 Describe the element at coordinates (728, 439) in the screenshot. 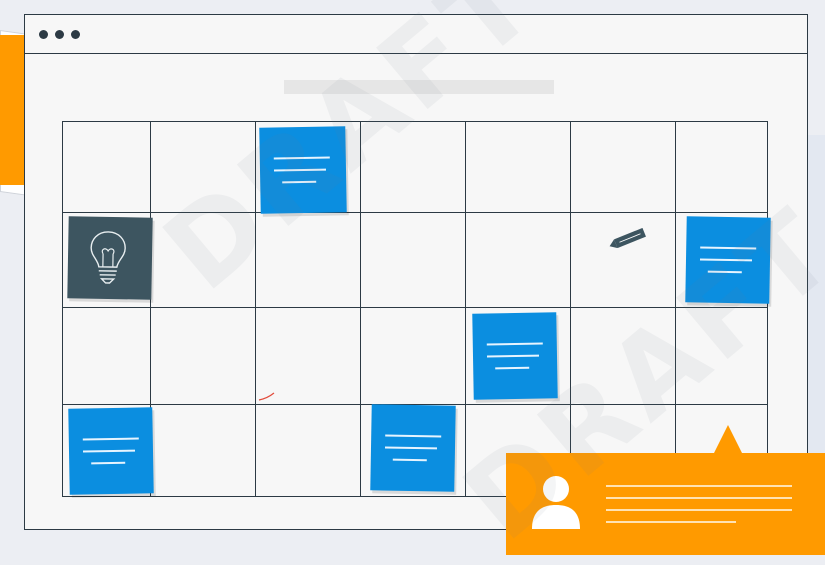

I see `comment-pointer` at that location.